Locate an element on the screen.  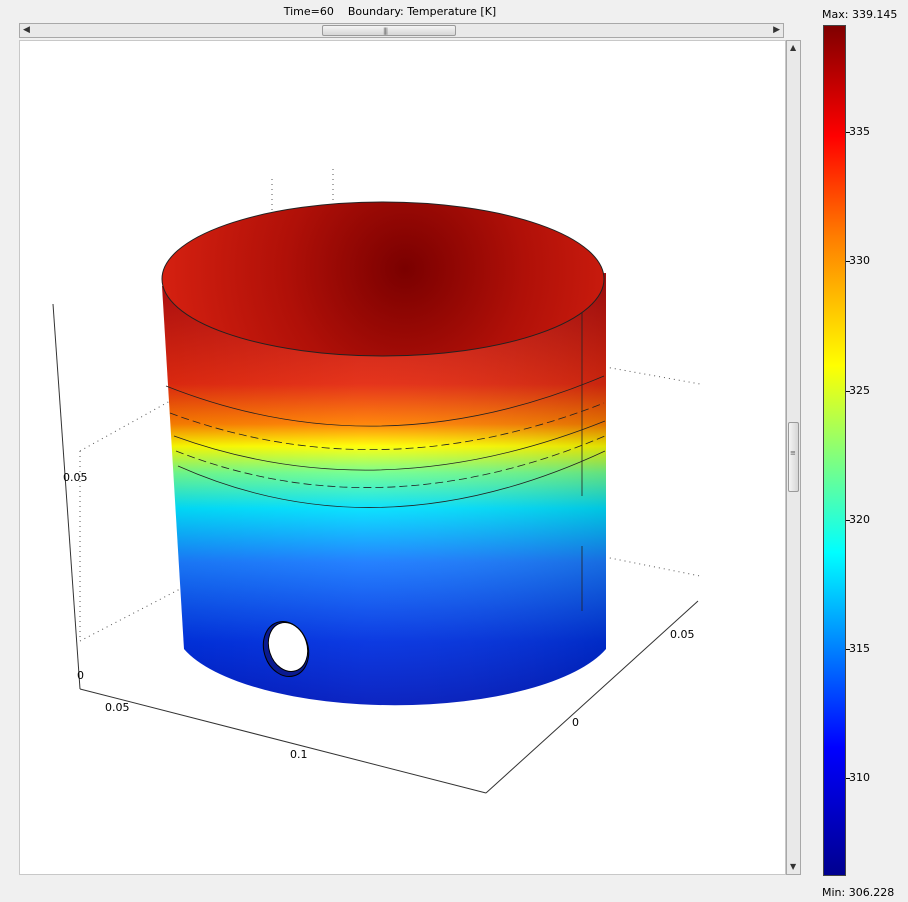
colorbar-tick-label: 325 is located at coordinates (859, 390).